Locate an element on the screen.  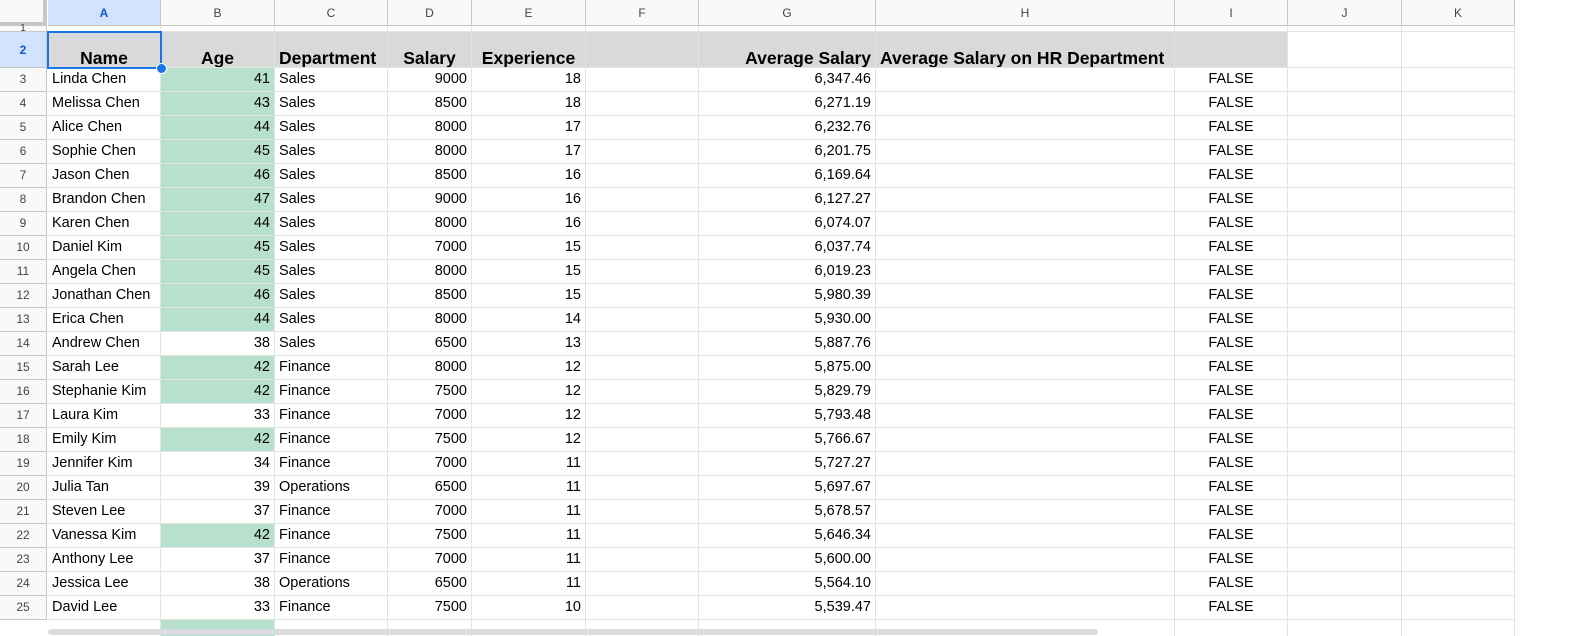
row-header-21: 21 is located at coordinates (23, 512).